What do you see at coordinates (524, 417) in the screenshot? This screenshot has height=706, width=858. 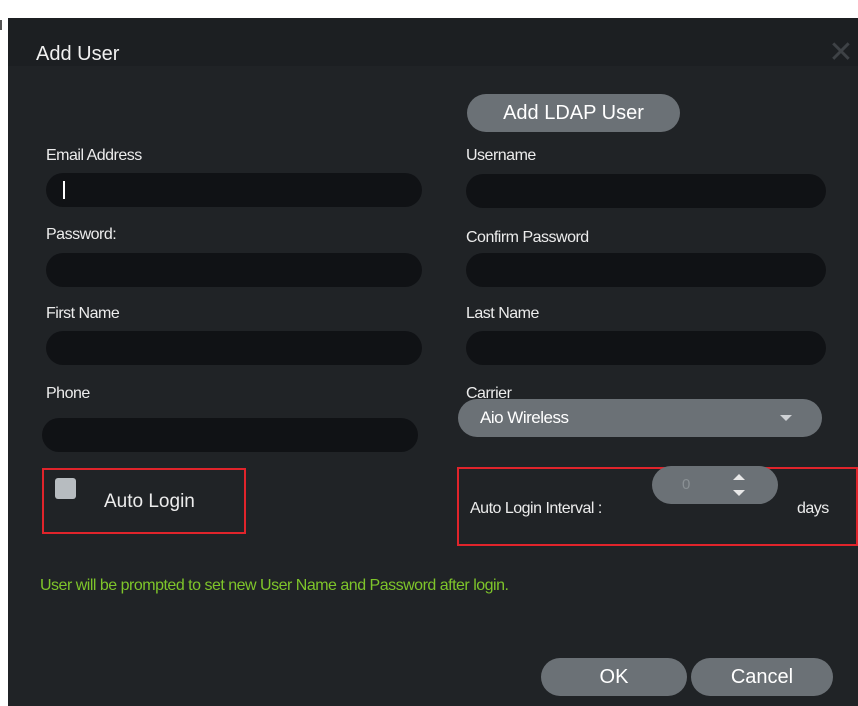 I see `carrier-selected-value: Aio Wireless` at bounding box center [524, 417].